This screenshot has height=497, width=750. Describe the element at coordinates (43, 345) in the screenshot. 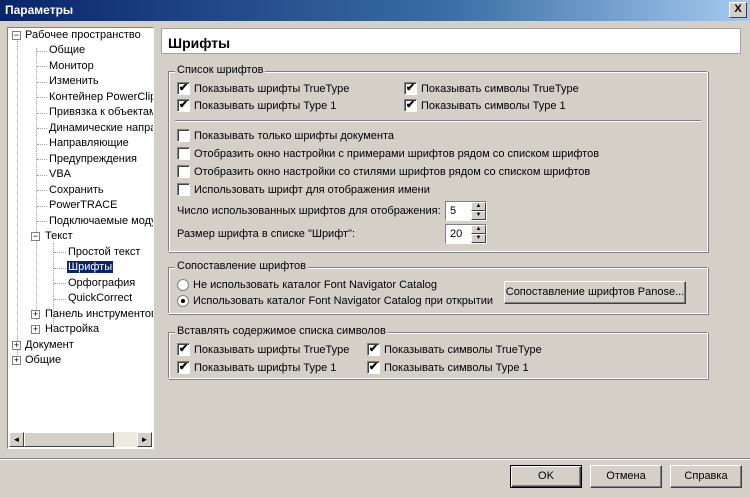

I see `tree-item-document: + Документ` at that location.